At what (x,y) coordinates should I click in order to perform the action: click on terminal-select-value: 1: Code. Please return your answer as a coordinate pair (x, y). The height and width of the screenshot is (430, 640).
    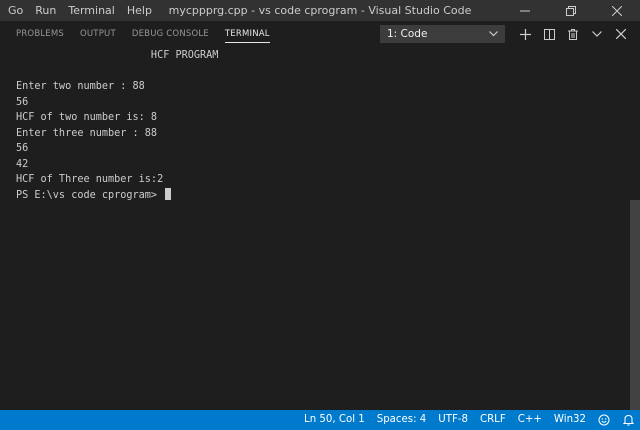
    Looking at the image, I should click on (407, 34).